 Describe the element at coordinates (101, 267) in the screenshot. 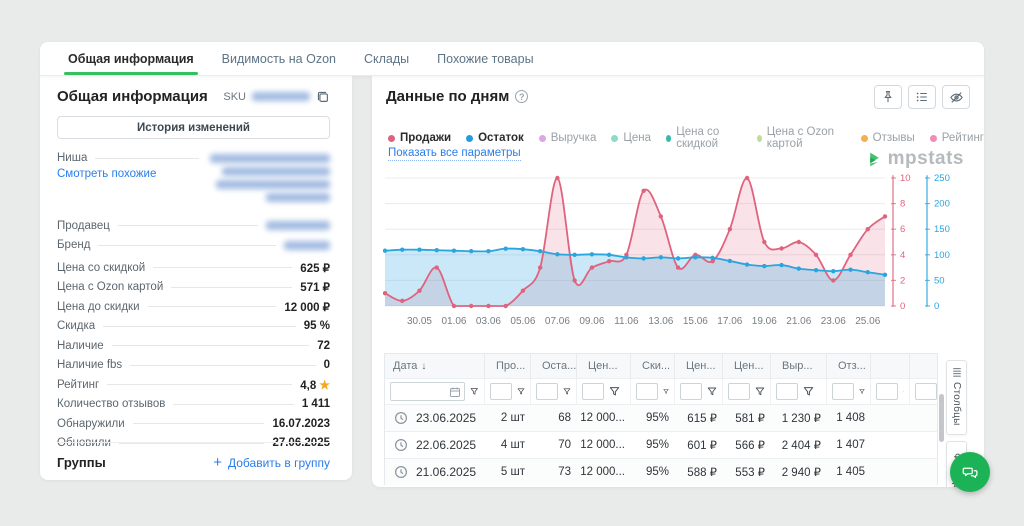

I see `field-label: Цена со скидкой` at that location.